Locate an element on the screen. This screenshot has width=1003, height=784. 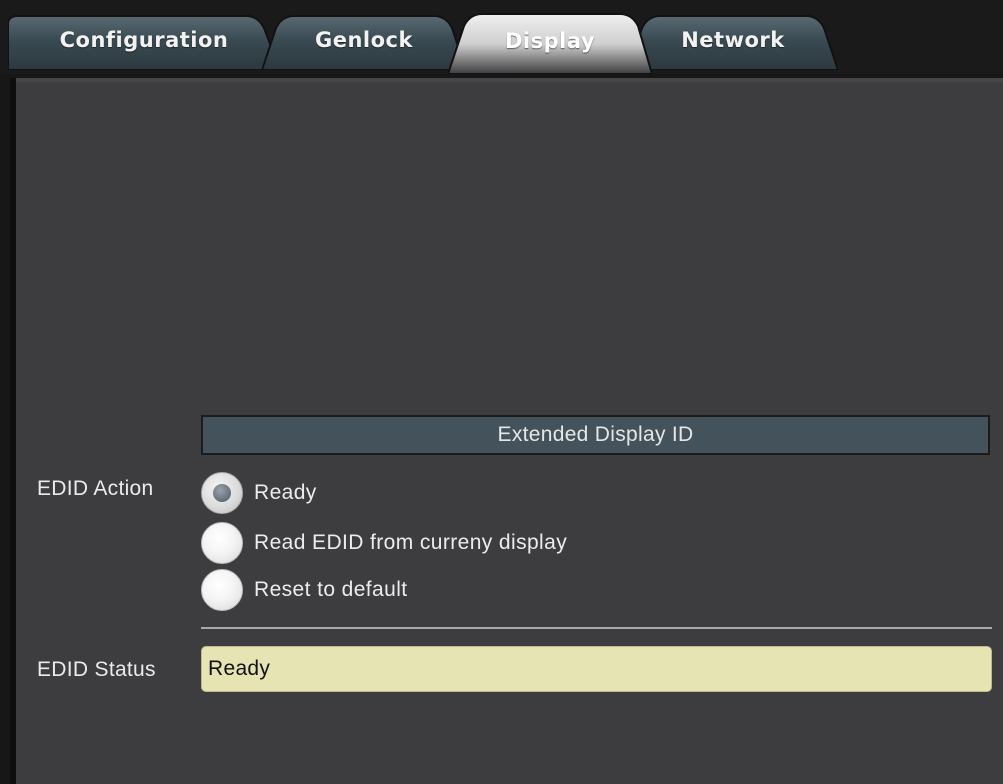
tab-display: Display is located at coordinates (550, 43).